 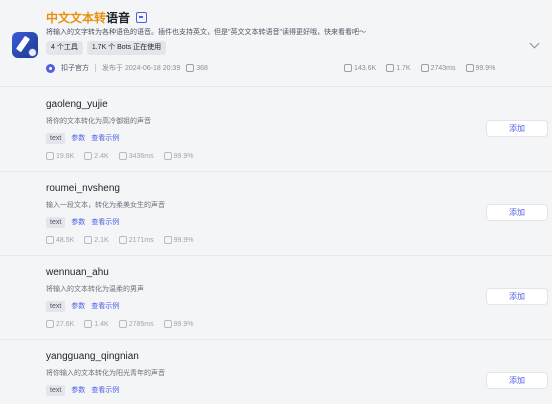 I want to click on tool-count-tag: 4 个工具, so click(x=64, y=48).